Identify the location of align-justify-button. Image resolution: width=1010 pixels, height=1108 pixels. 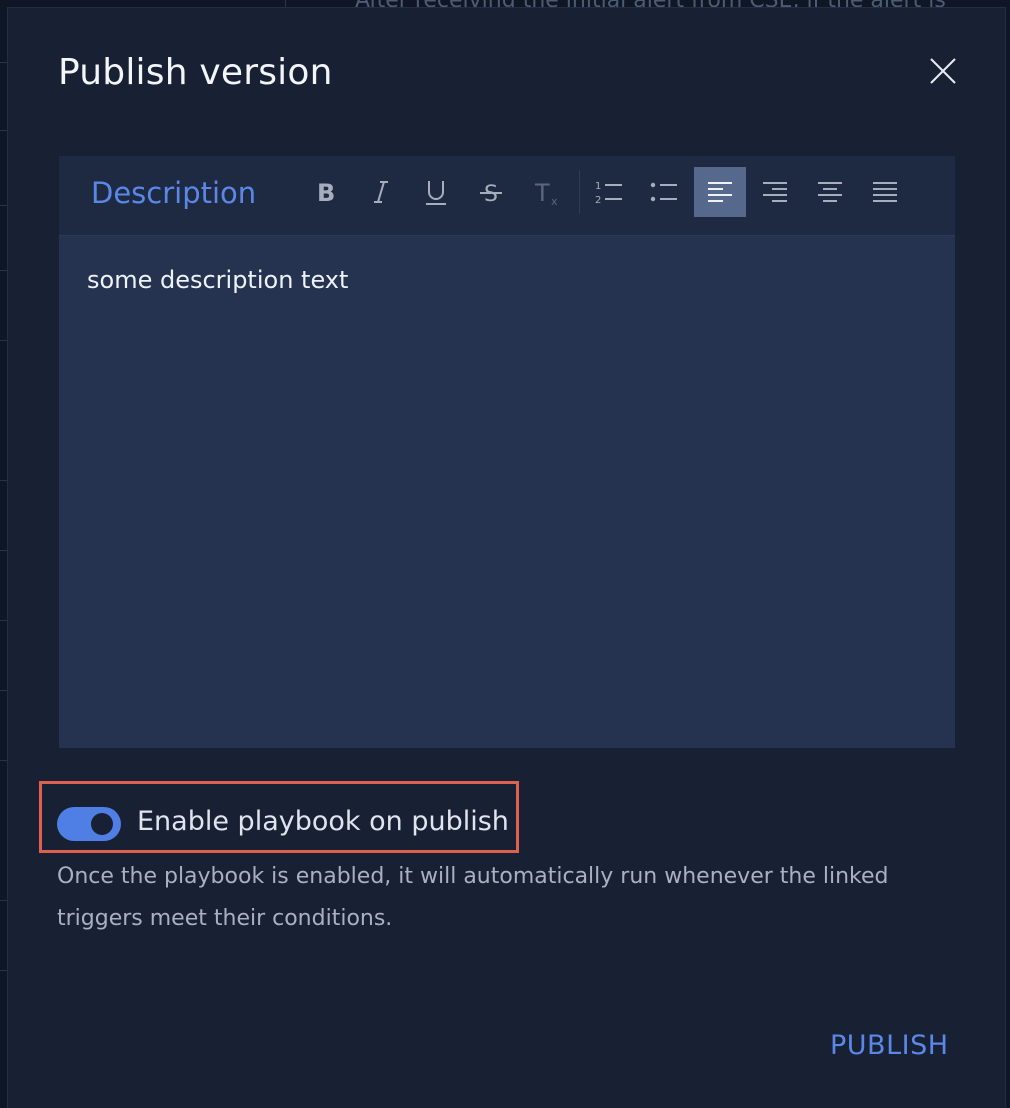
(885, 192).